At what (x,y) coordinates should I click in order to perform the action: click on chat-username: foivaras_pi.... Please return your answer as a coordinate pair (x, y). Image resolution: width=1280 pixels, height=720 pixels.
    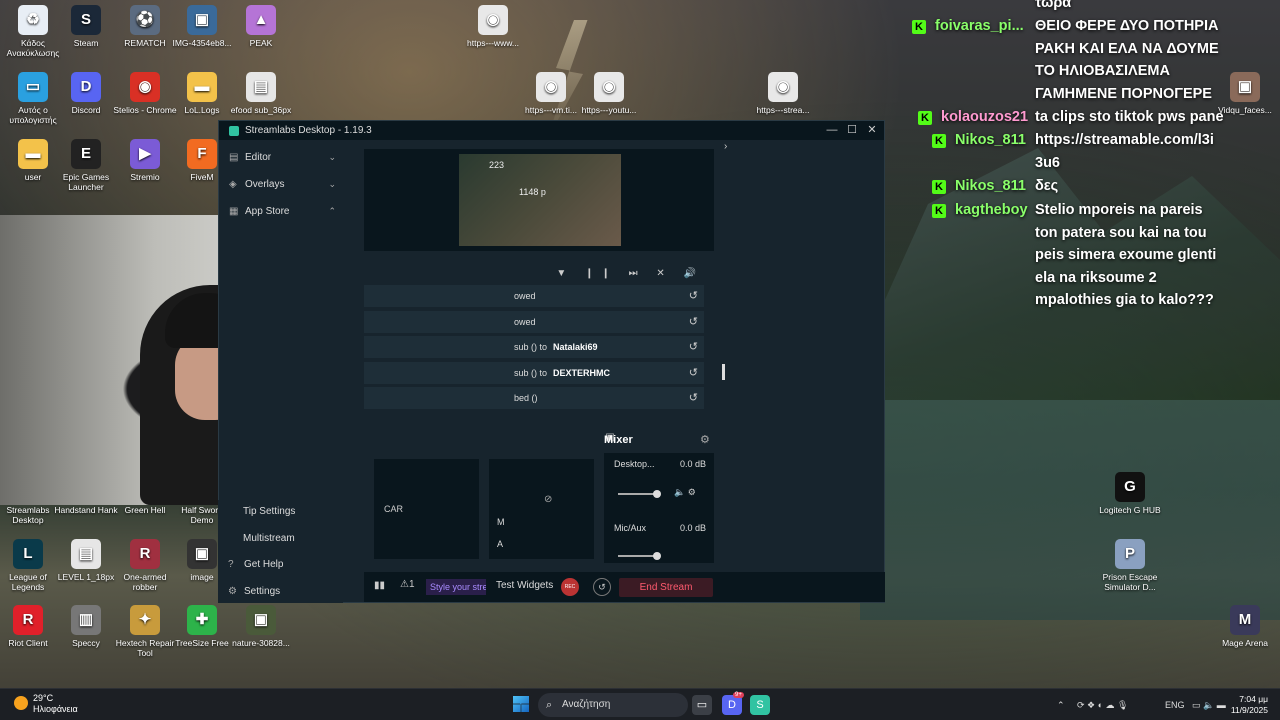
    Looking at the image, I should click on (979, 26).